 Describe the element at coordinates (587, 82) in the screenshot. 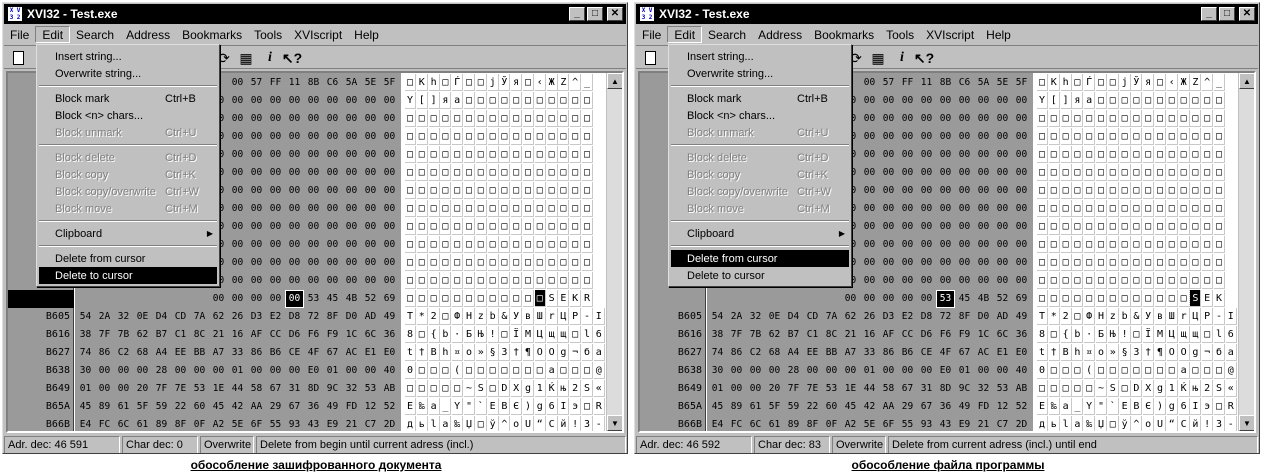

I see `ascii-char: _` at that location.